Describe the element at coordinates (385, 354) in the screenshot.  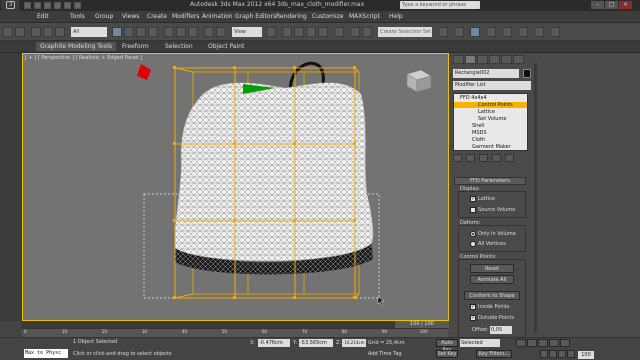
I see `add-time-tag: Add Time Tag` at that location.